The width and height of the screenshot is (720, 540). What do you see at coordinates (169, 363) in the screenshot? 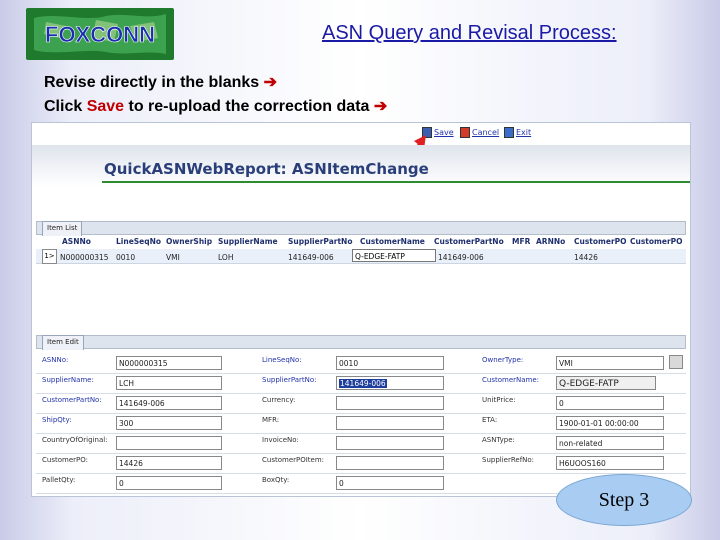
I see `asnno-field: N000000315` at bounding box center [169, 363].